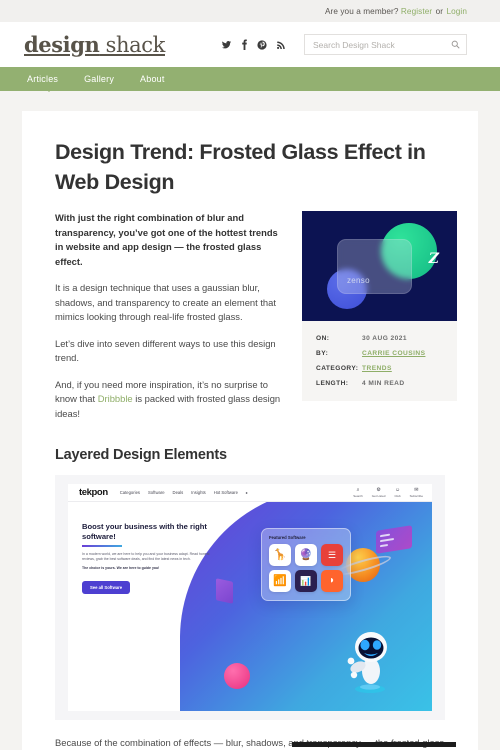 This screenshot has height=750, width=500. Describe the element at coordinates (392, 492) in the screenshot. I see `tekpon-utility-nav: ⌕ Search ⚙ Get Listed ☺ Club ✉ Subscribe` at that location.